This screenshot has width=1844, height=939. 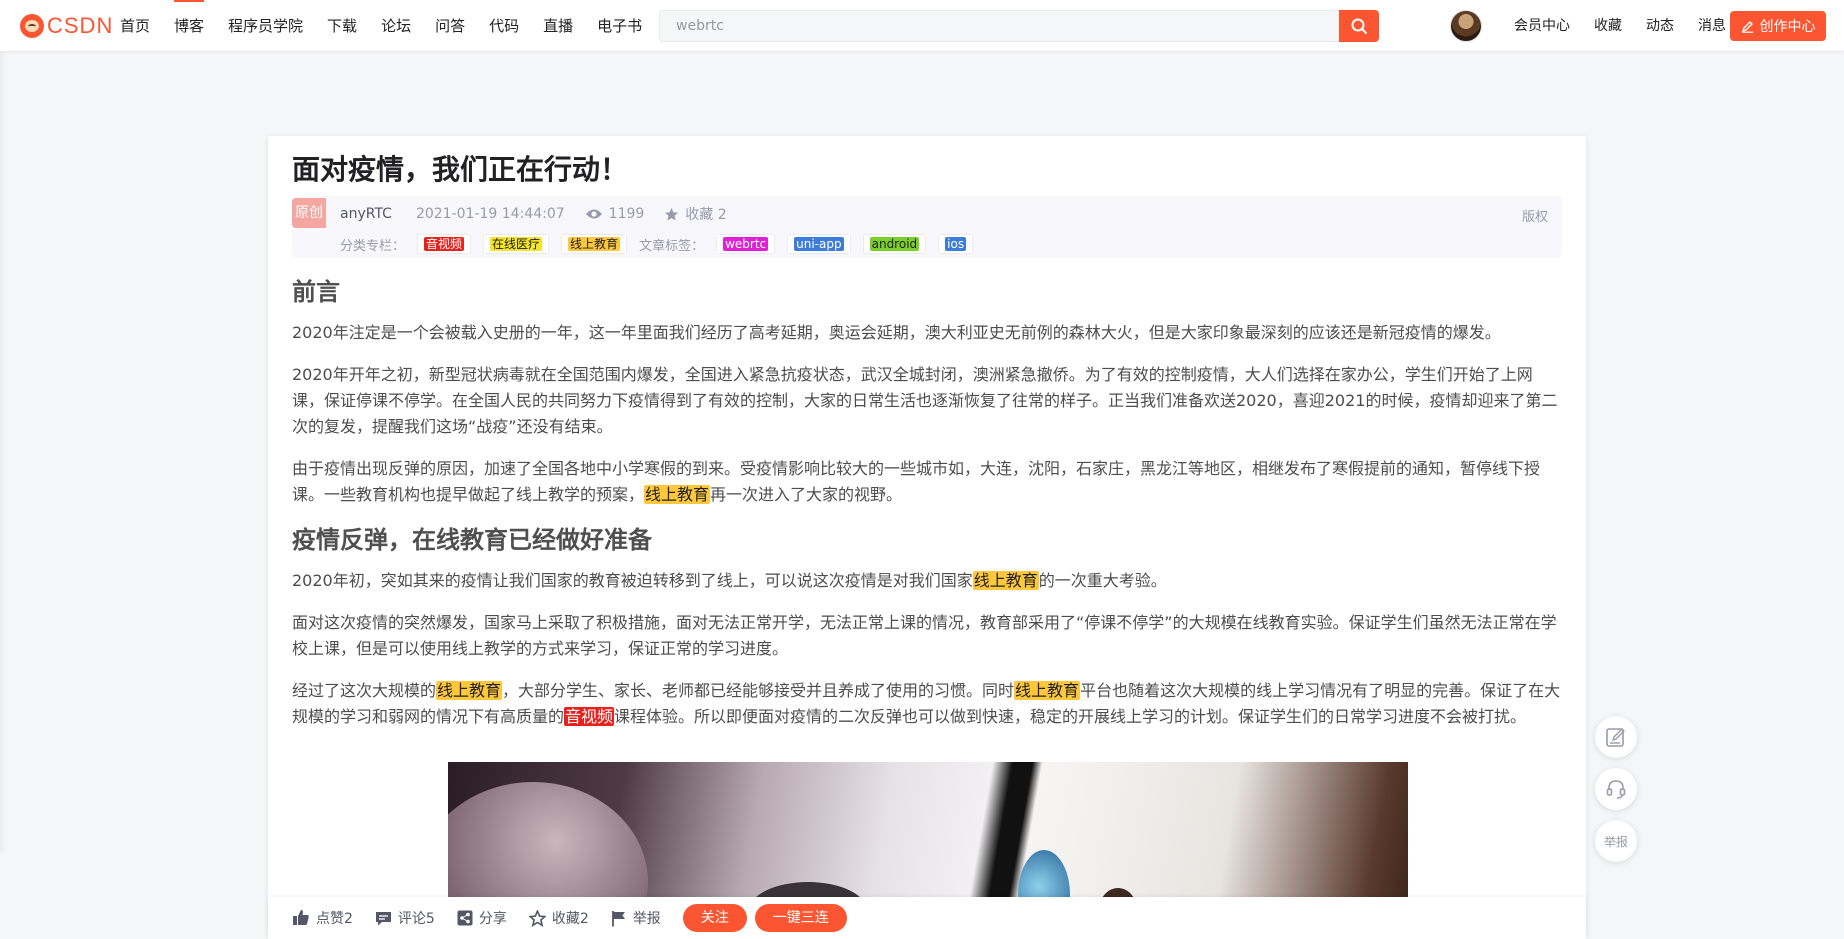 What do you see at coordinates (32, 26) in the screenshot?
I see `csdn-mascot-icon` at bounding box center [32, 26].